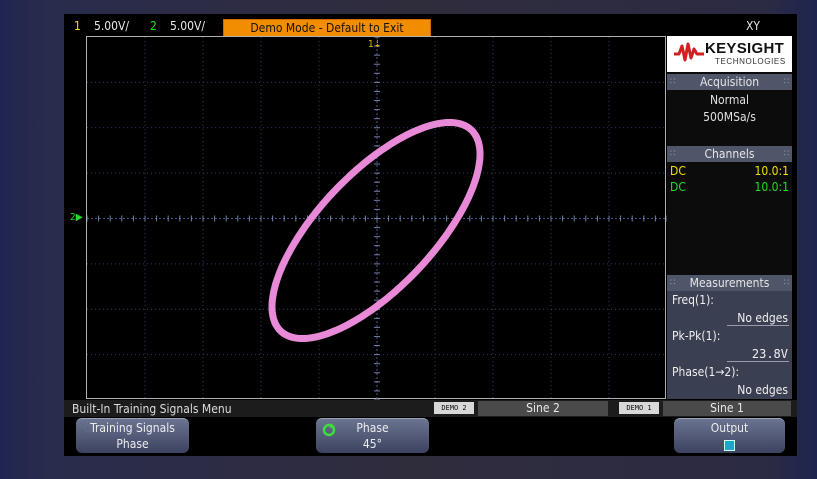 The height and width of the screenshot is (479, 817). Describe the element at coordinates (79, 217) in the screenshot. I see `ch2-arrow-icon: ▶` at that location.